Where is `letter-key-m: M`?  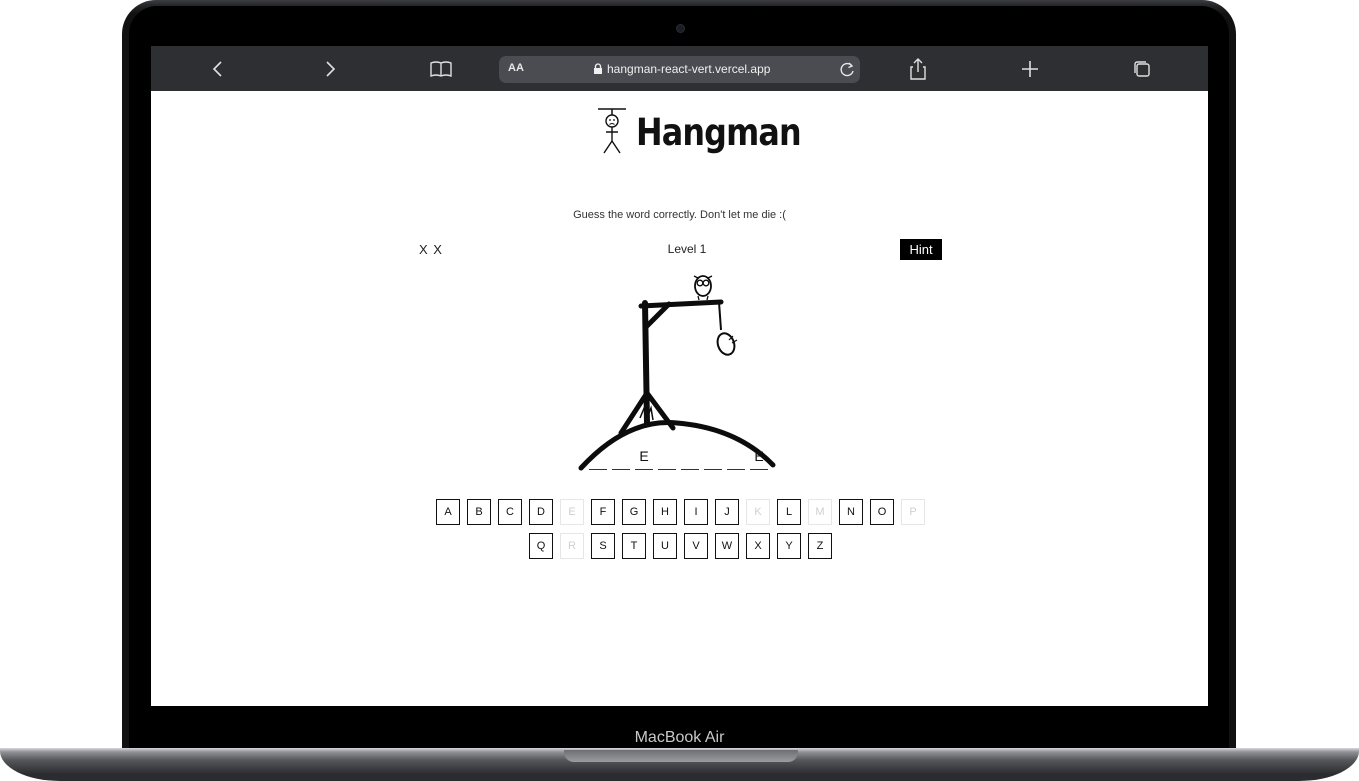 letter-key-m: M is located at coordinates (820, 512).